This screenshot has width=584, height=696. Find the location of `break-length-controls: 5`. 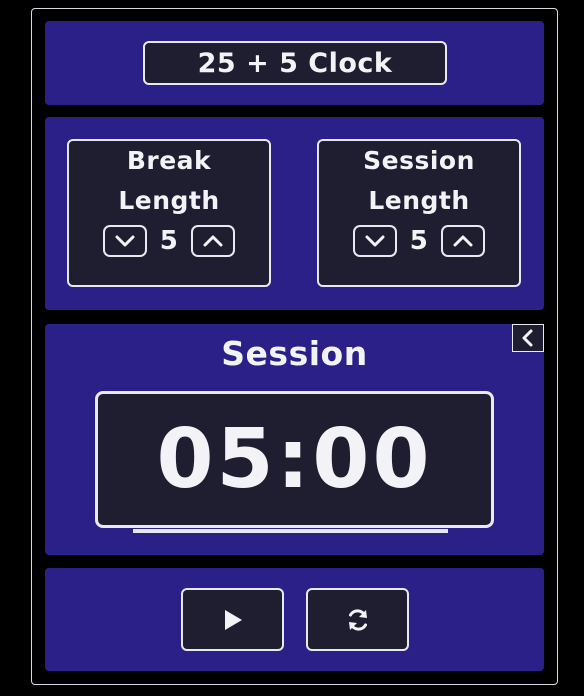

break-length-controls: 5 is located at coordinates (169, 241).